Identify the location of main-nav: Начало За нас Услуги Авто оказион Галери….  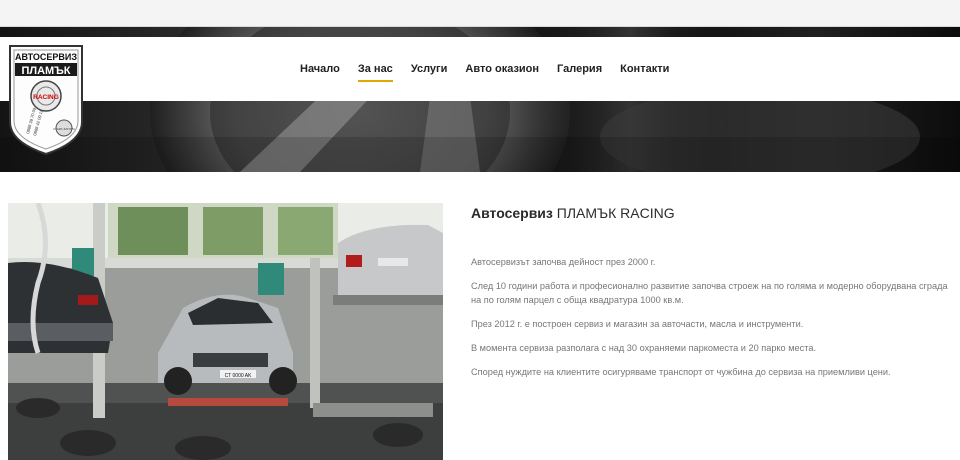
(493, 72).